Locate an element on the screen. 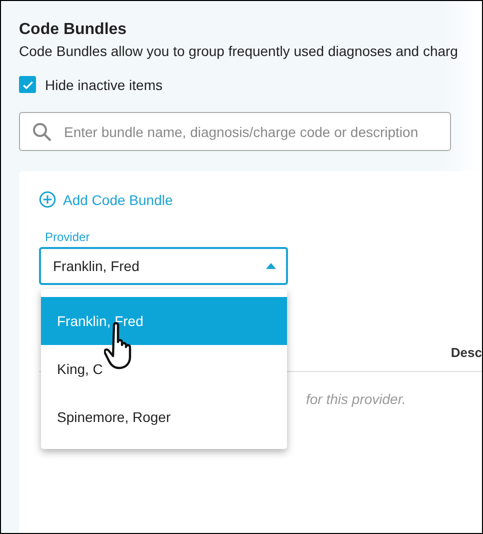  page-description: Code Bundles allow you to group frequently used diagnoses and charg is located at coordinates (239, 51).